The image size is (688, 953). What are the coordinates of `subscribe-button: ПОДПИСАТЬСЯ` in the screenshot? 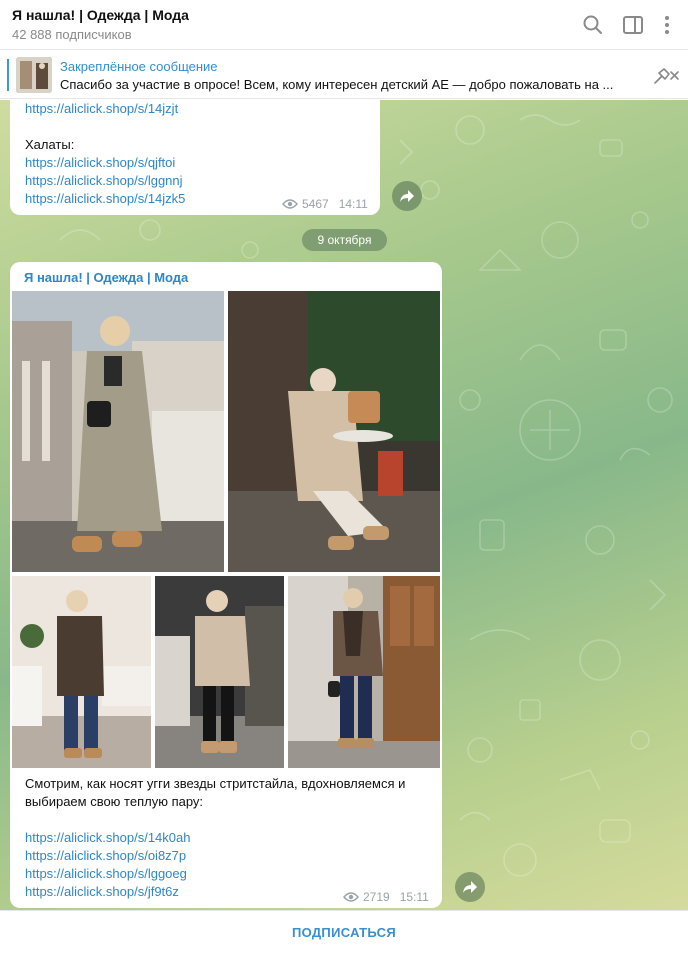 It's located at (344, 932).